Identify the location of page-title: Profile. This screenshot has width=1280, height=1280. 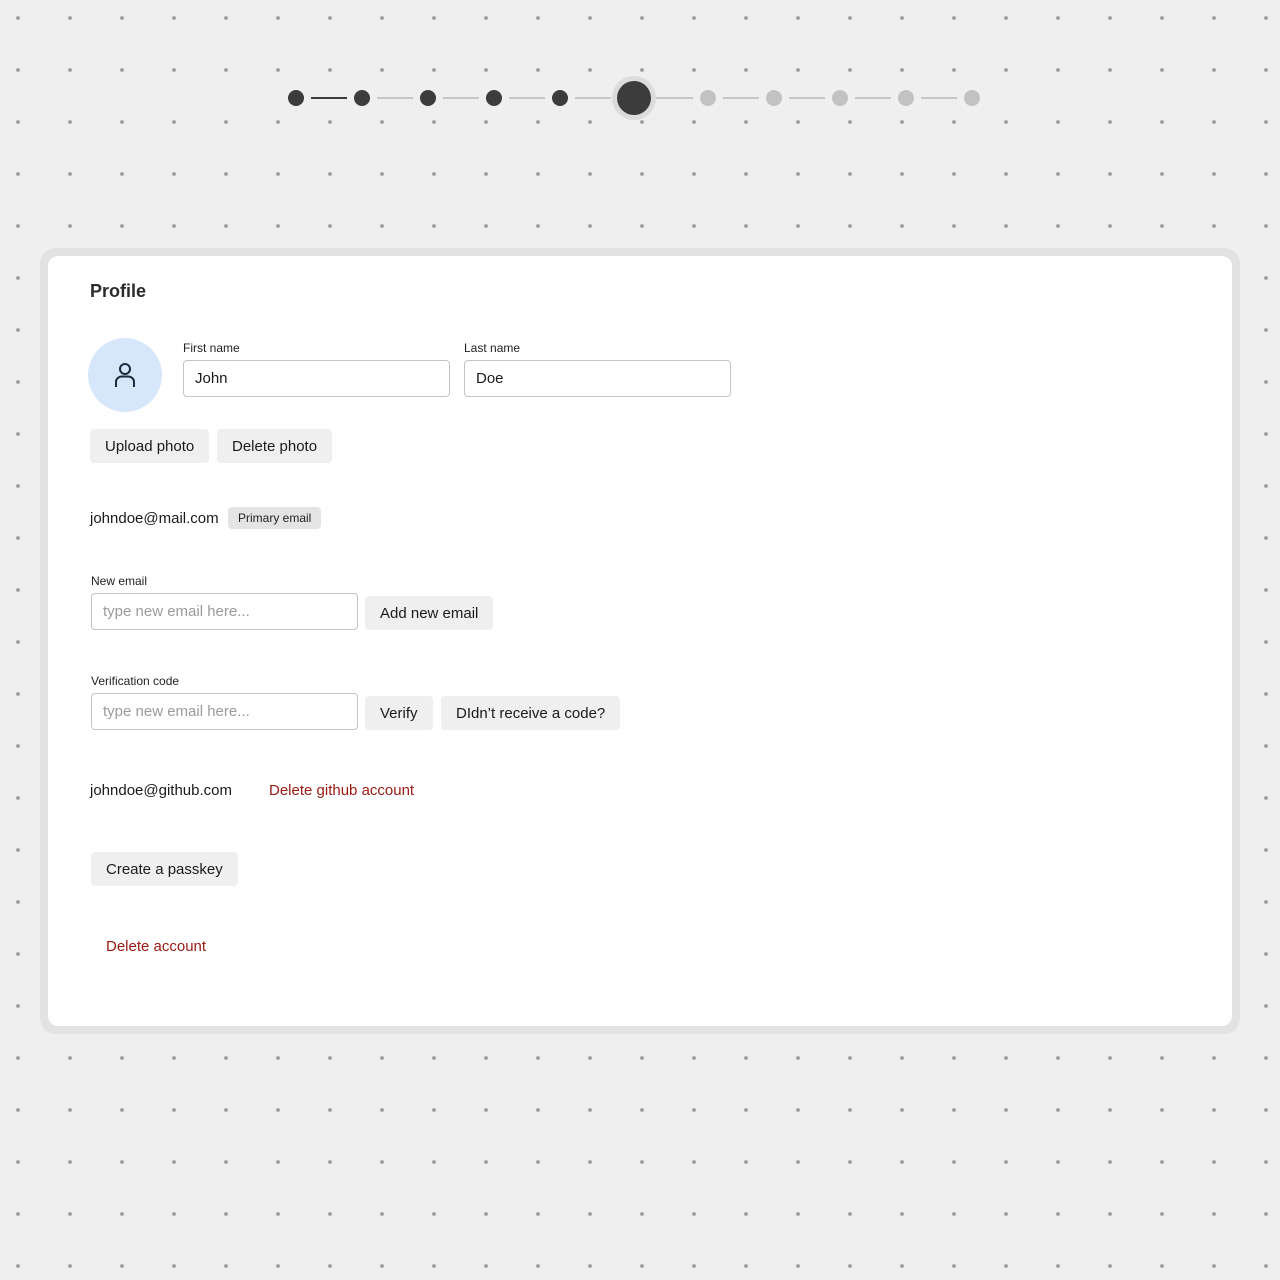
(118, 291).